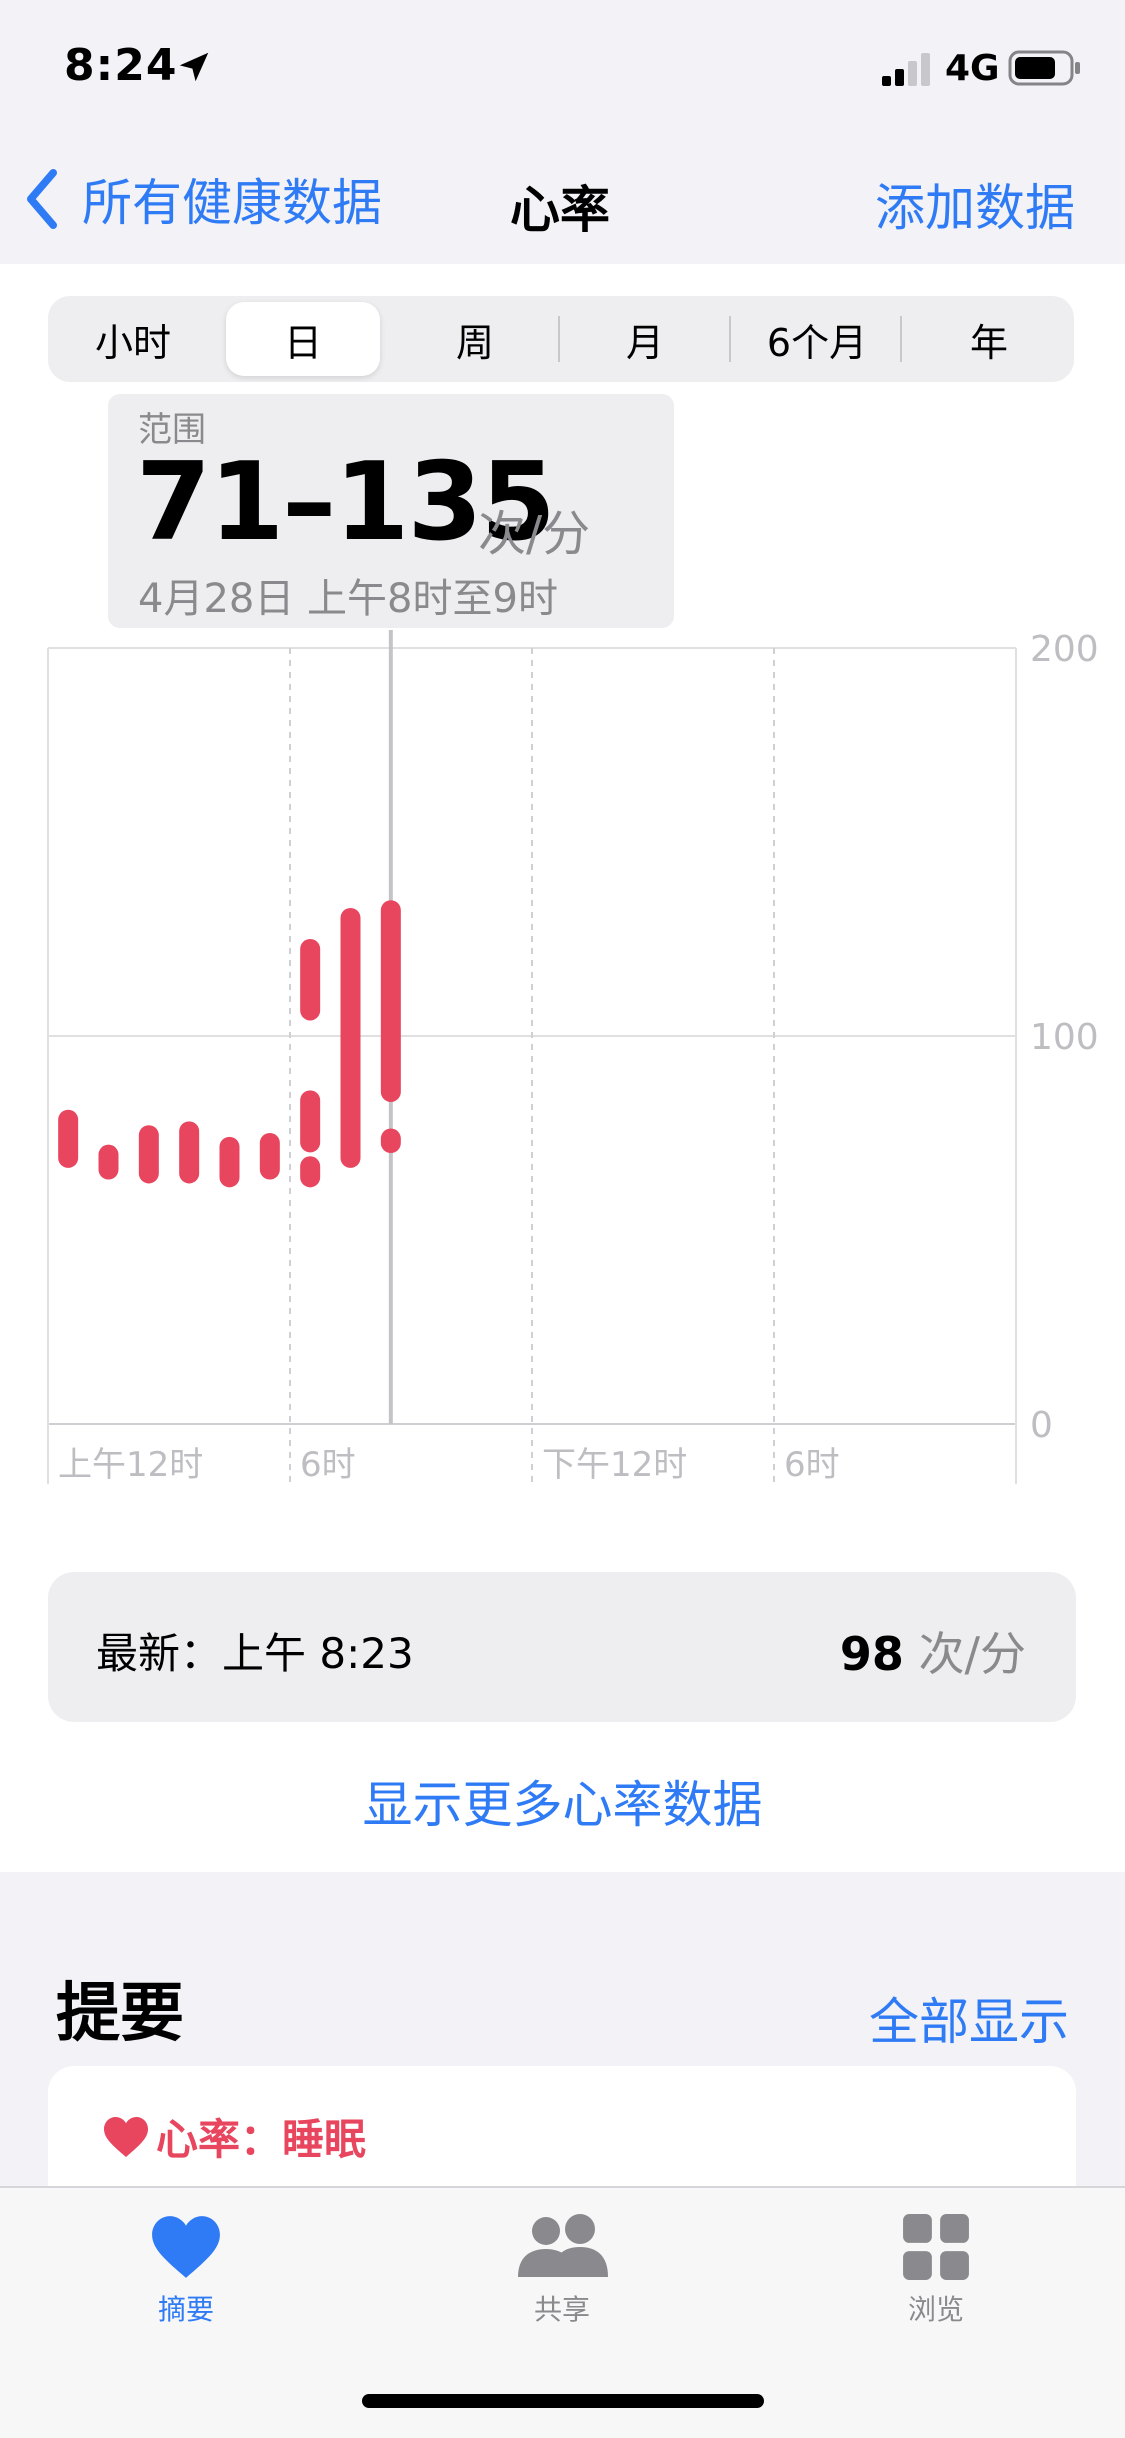 The image size is (1125, 2438). I want to click on time-range-segmented-control: 小时 日 周 月 6个月 年, so click(561, 339).